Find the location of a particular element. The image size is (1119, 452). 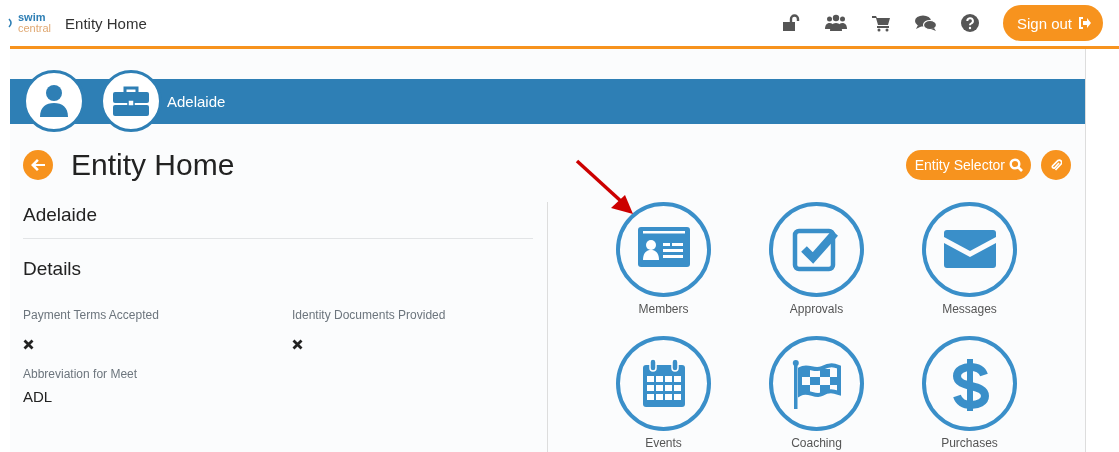

chat-bubbles-icon is located at coordinates (925, 23).